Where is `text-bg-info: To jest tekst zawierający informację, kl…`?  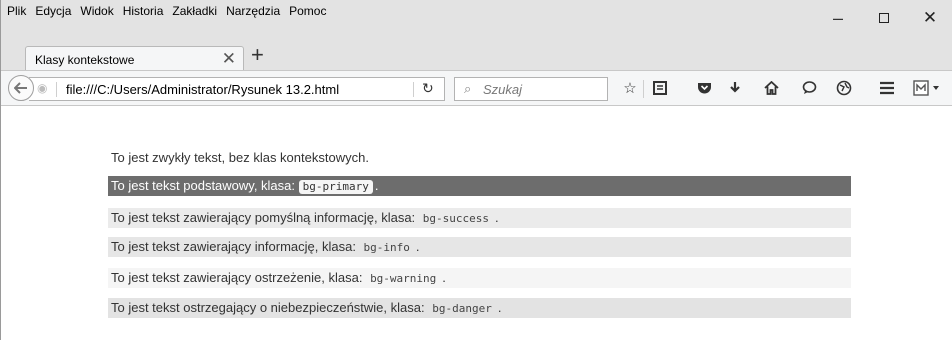 text-bg-info: To jest tekst zawierający informację, kl… is located at coordinates (479, 247).